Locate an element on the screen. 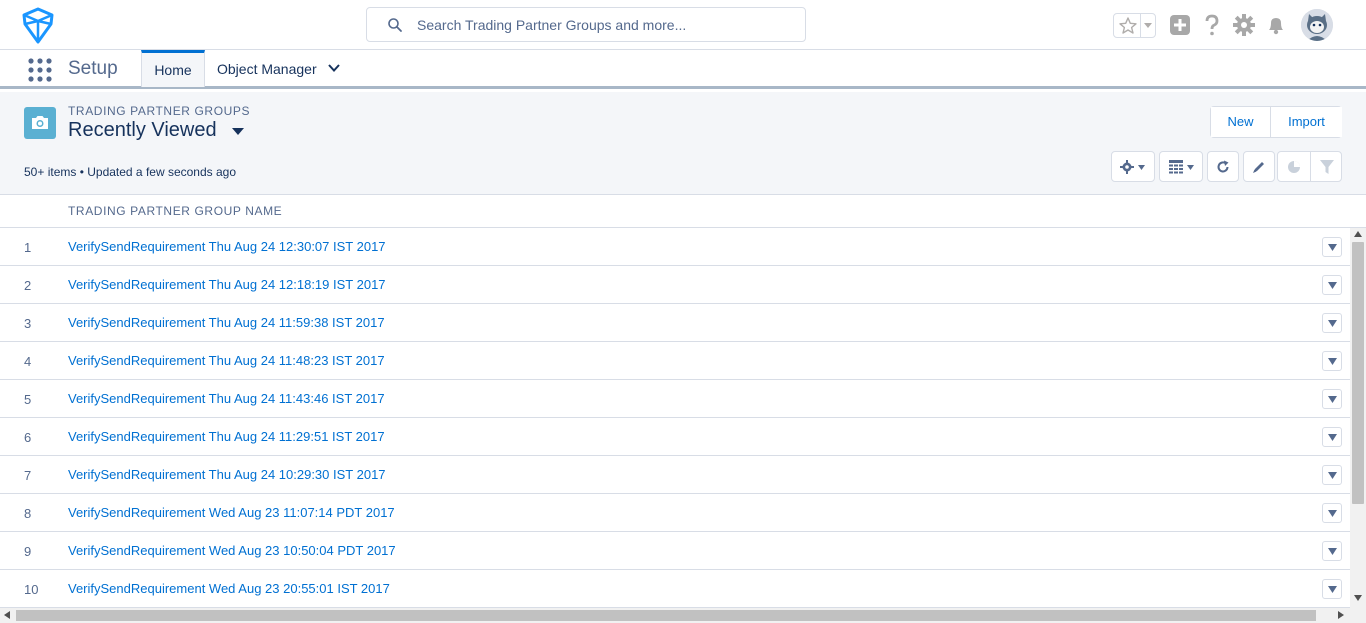 The width and height of the screenshot is (1366, 623). row-number: 1 is located at coordinates (28, 247).